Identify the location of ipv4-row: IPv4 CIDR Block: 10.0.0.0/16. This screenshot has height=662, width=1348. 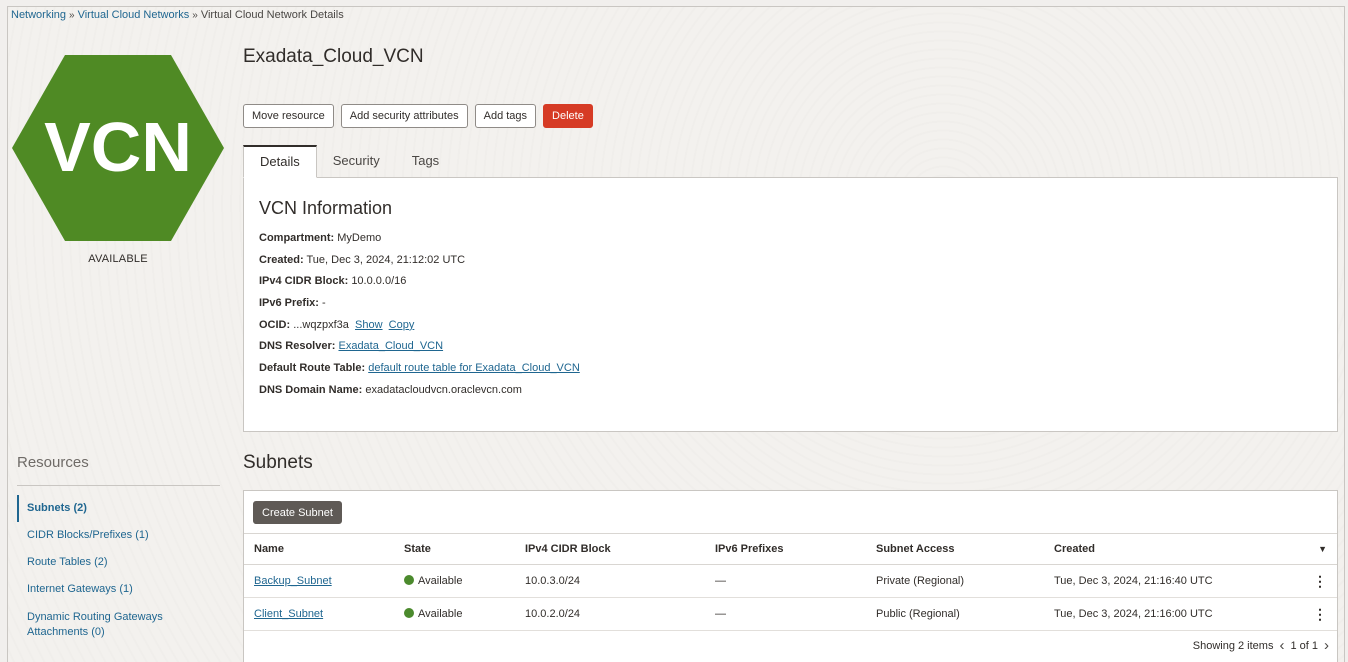
(419, 284).